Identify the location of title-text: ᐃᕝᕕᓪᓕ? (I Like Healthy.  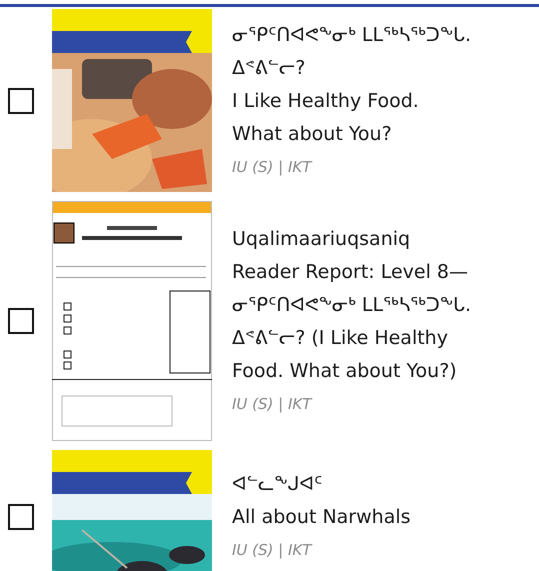
(340, 338).